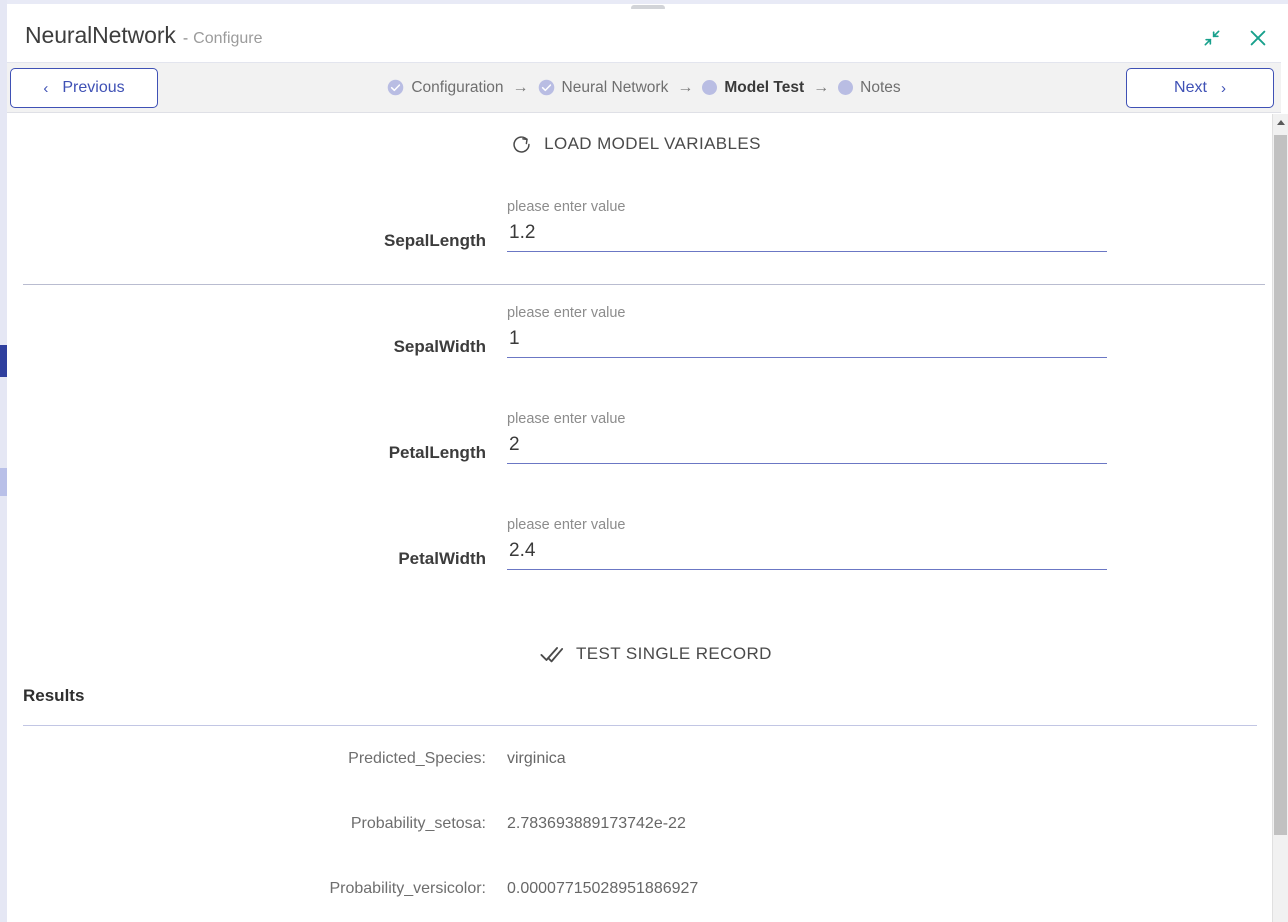 This screenshot has width=1288, height=922. What do you see at coordinates (1258, 38) in the screenshot?
I see `close-icon` at bounding box center [1258, 38].